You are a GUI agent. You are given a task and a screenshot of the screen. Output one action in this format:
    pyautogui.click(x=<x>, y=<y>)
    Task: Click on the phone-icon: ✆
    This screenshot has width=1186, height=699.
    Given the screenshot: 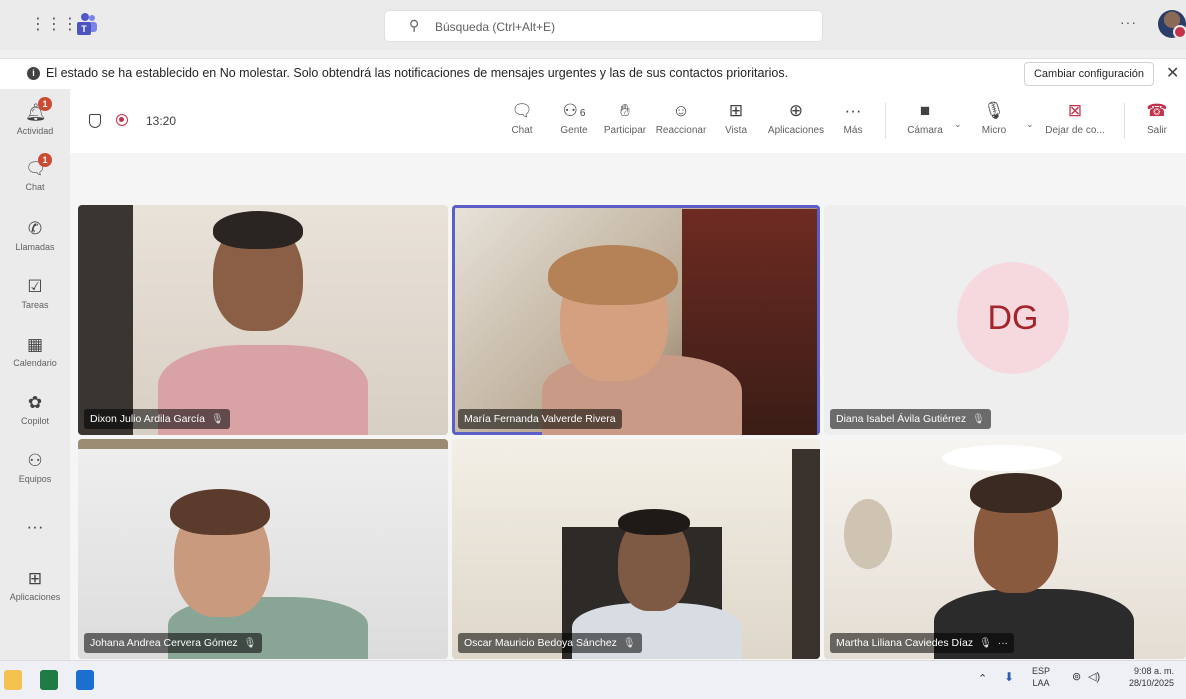 What is the action you would take?
    pyautogui.click(x=35, y=228)
    